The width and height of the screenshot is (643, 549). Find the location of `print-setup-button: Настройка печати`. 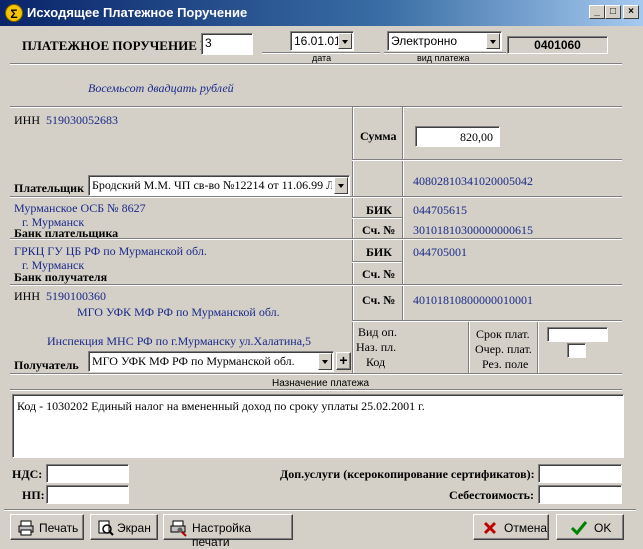

print-setup-button: Настройка печати is located at coordinates (228, 531).